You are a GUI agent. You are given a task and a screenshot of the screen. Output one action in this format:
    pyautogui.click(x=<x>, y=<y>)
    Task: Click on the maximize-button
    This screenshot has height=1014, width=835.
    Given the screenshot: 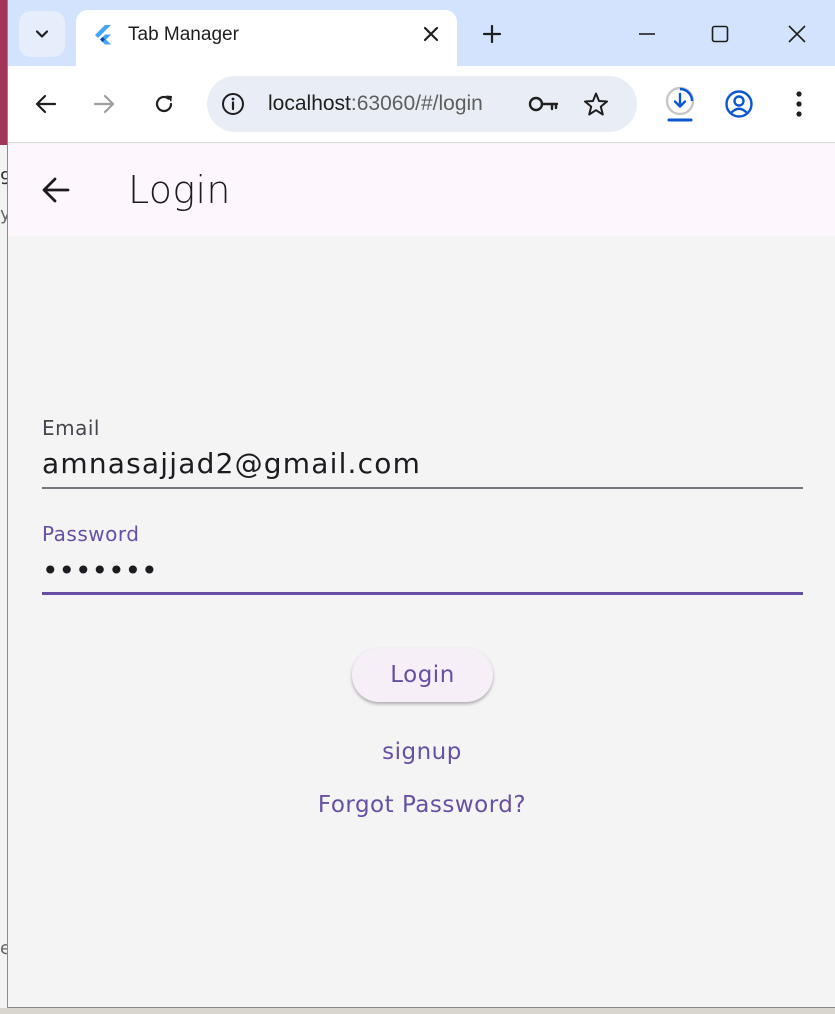 What is the action you would take?
    pyautogui.click(x=720, y=34)
    